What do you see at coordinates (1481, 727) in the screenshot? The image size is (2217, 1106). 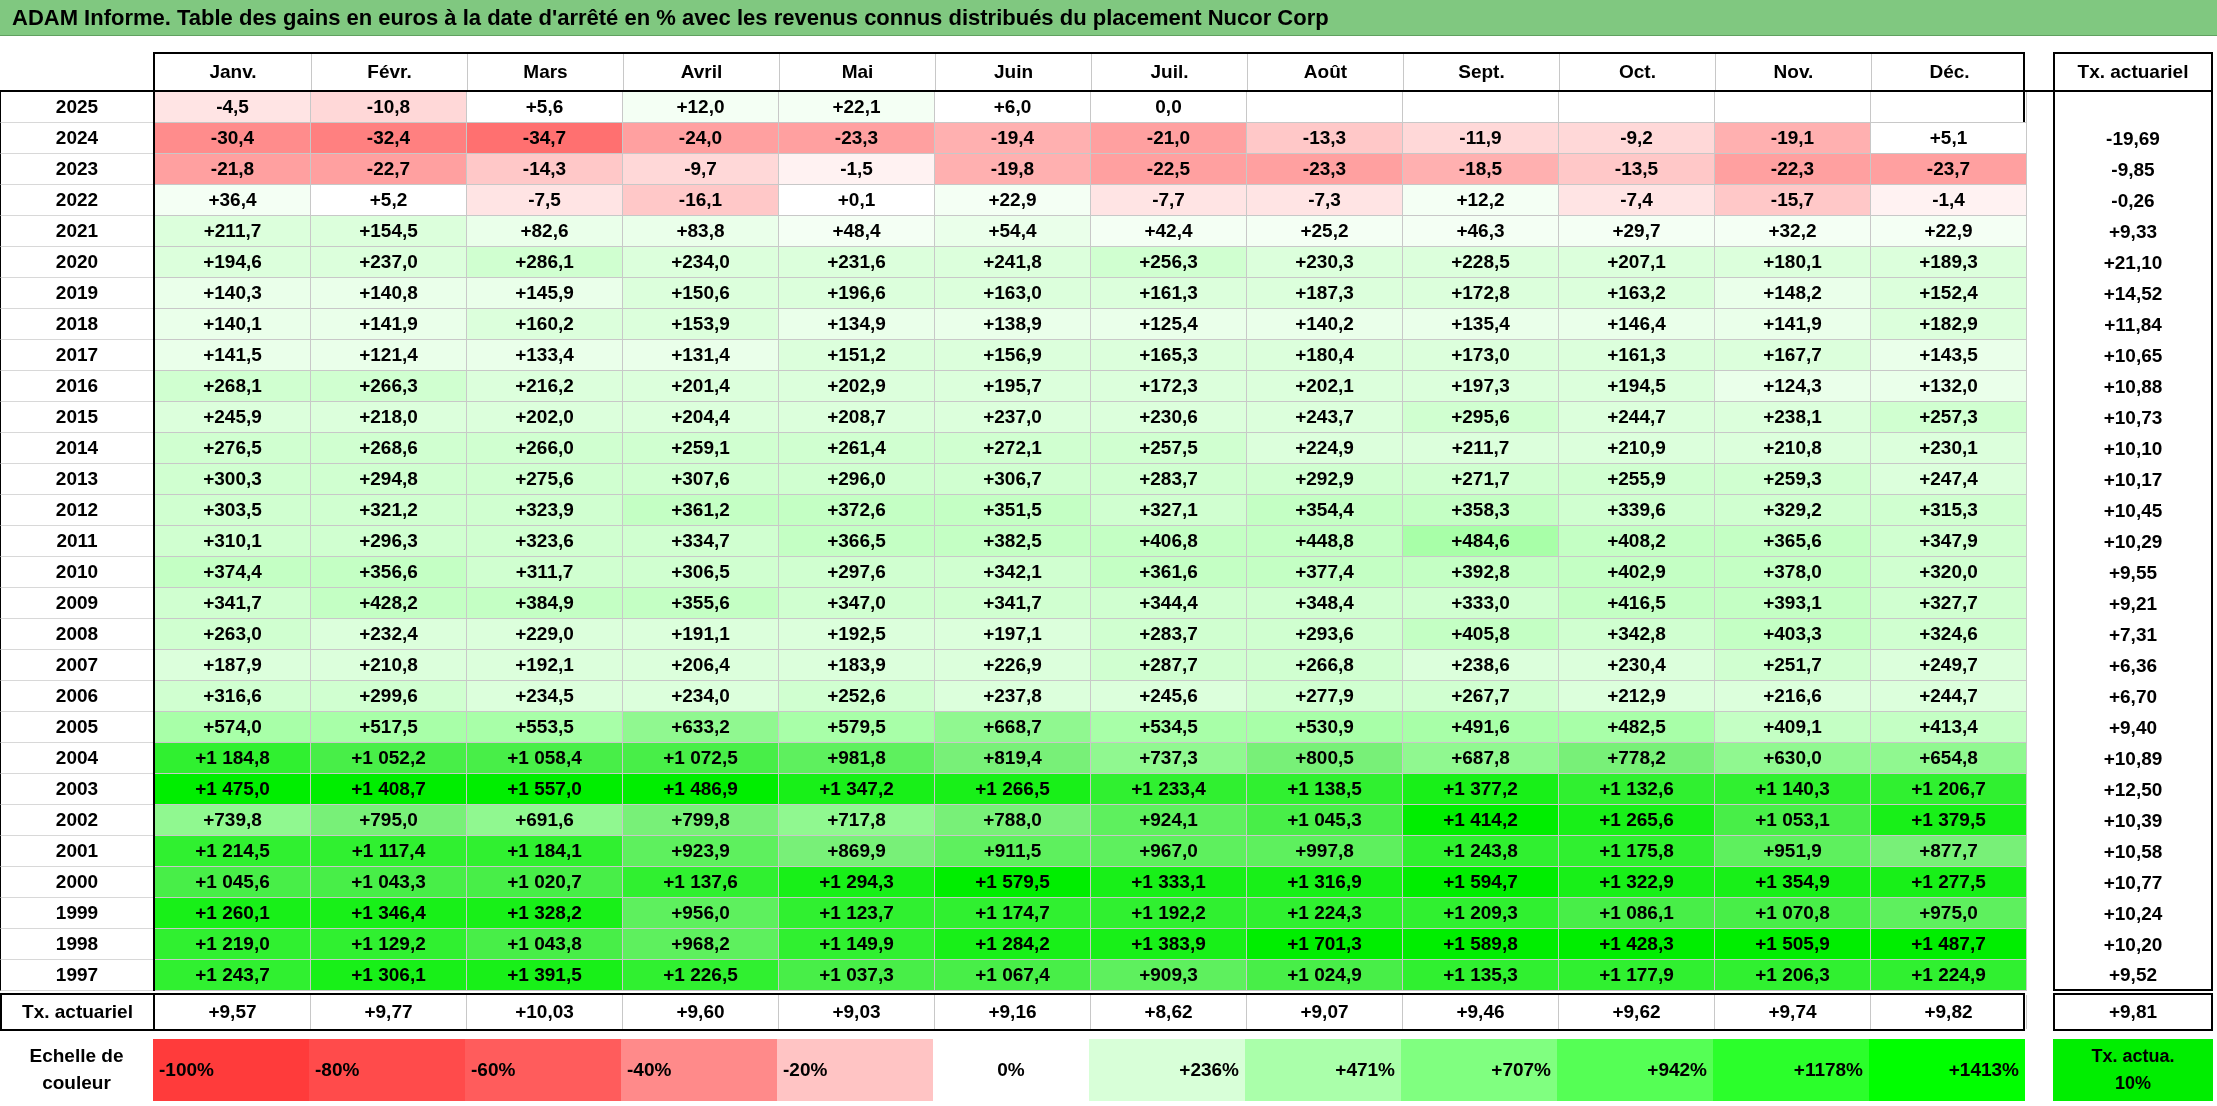 I see `table-cell: +491,6` at bounding box center [1481, 727].